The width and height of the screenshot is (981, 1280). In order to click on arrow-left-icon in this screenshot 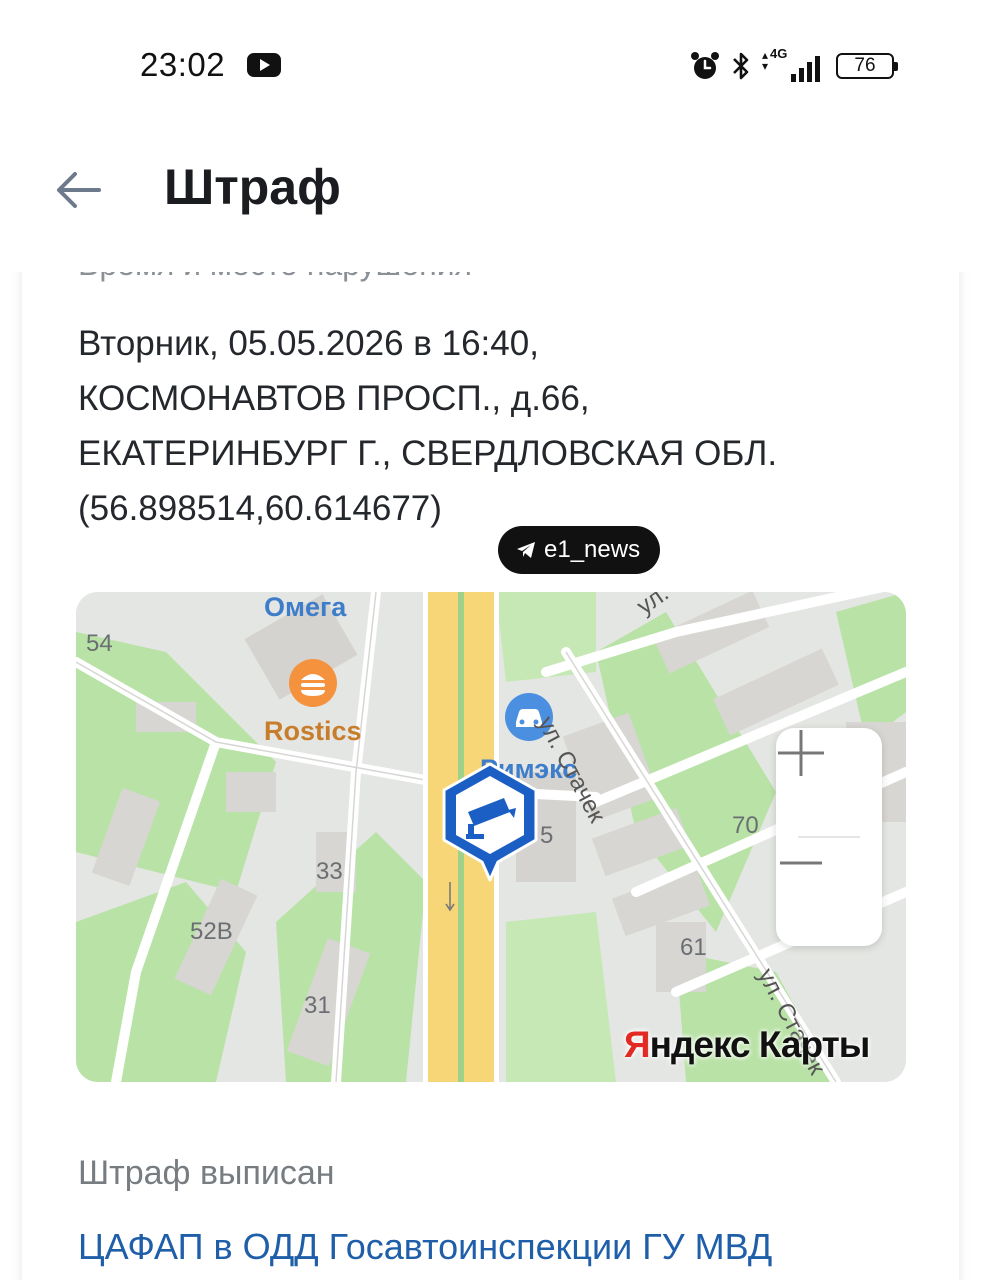, I will do `click(79, 190)`.